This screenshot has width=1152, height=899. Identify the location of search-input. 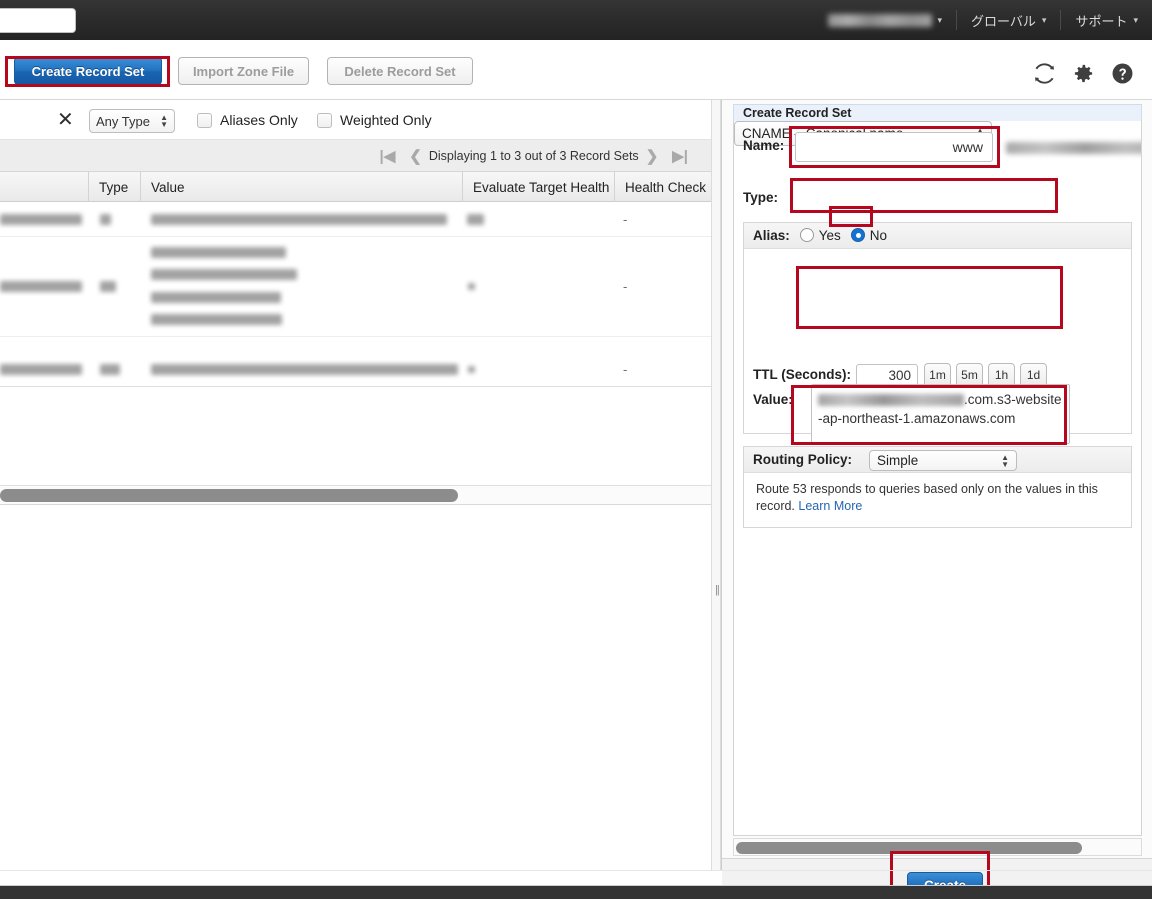
(38, 20).